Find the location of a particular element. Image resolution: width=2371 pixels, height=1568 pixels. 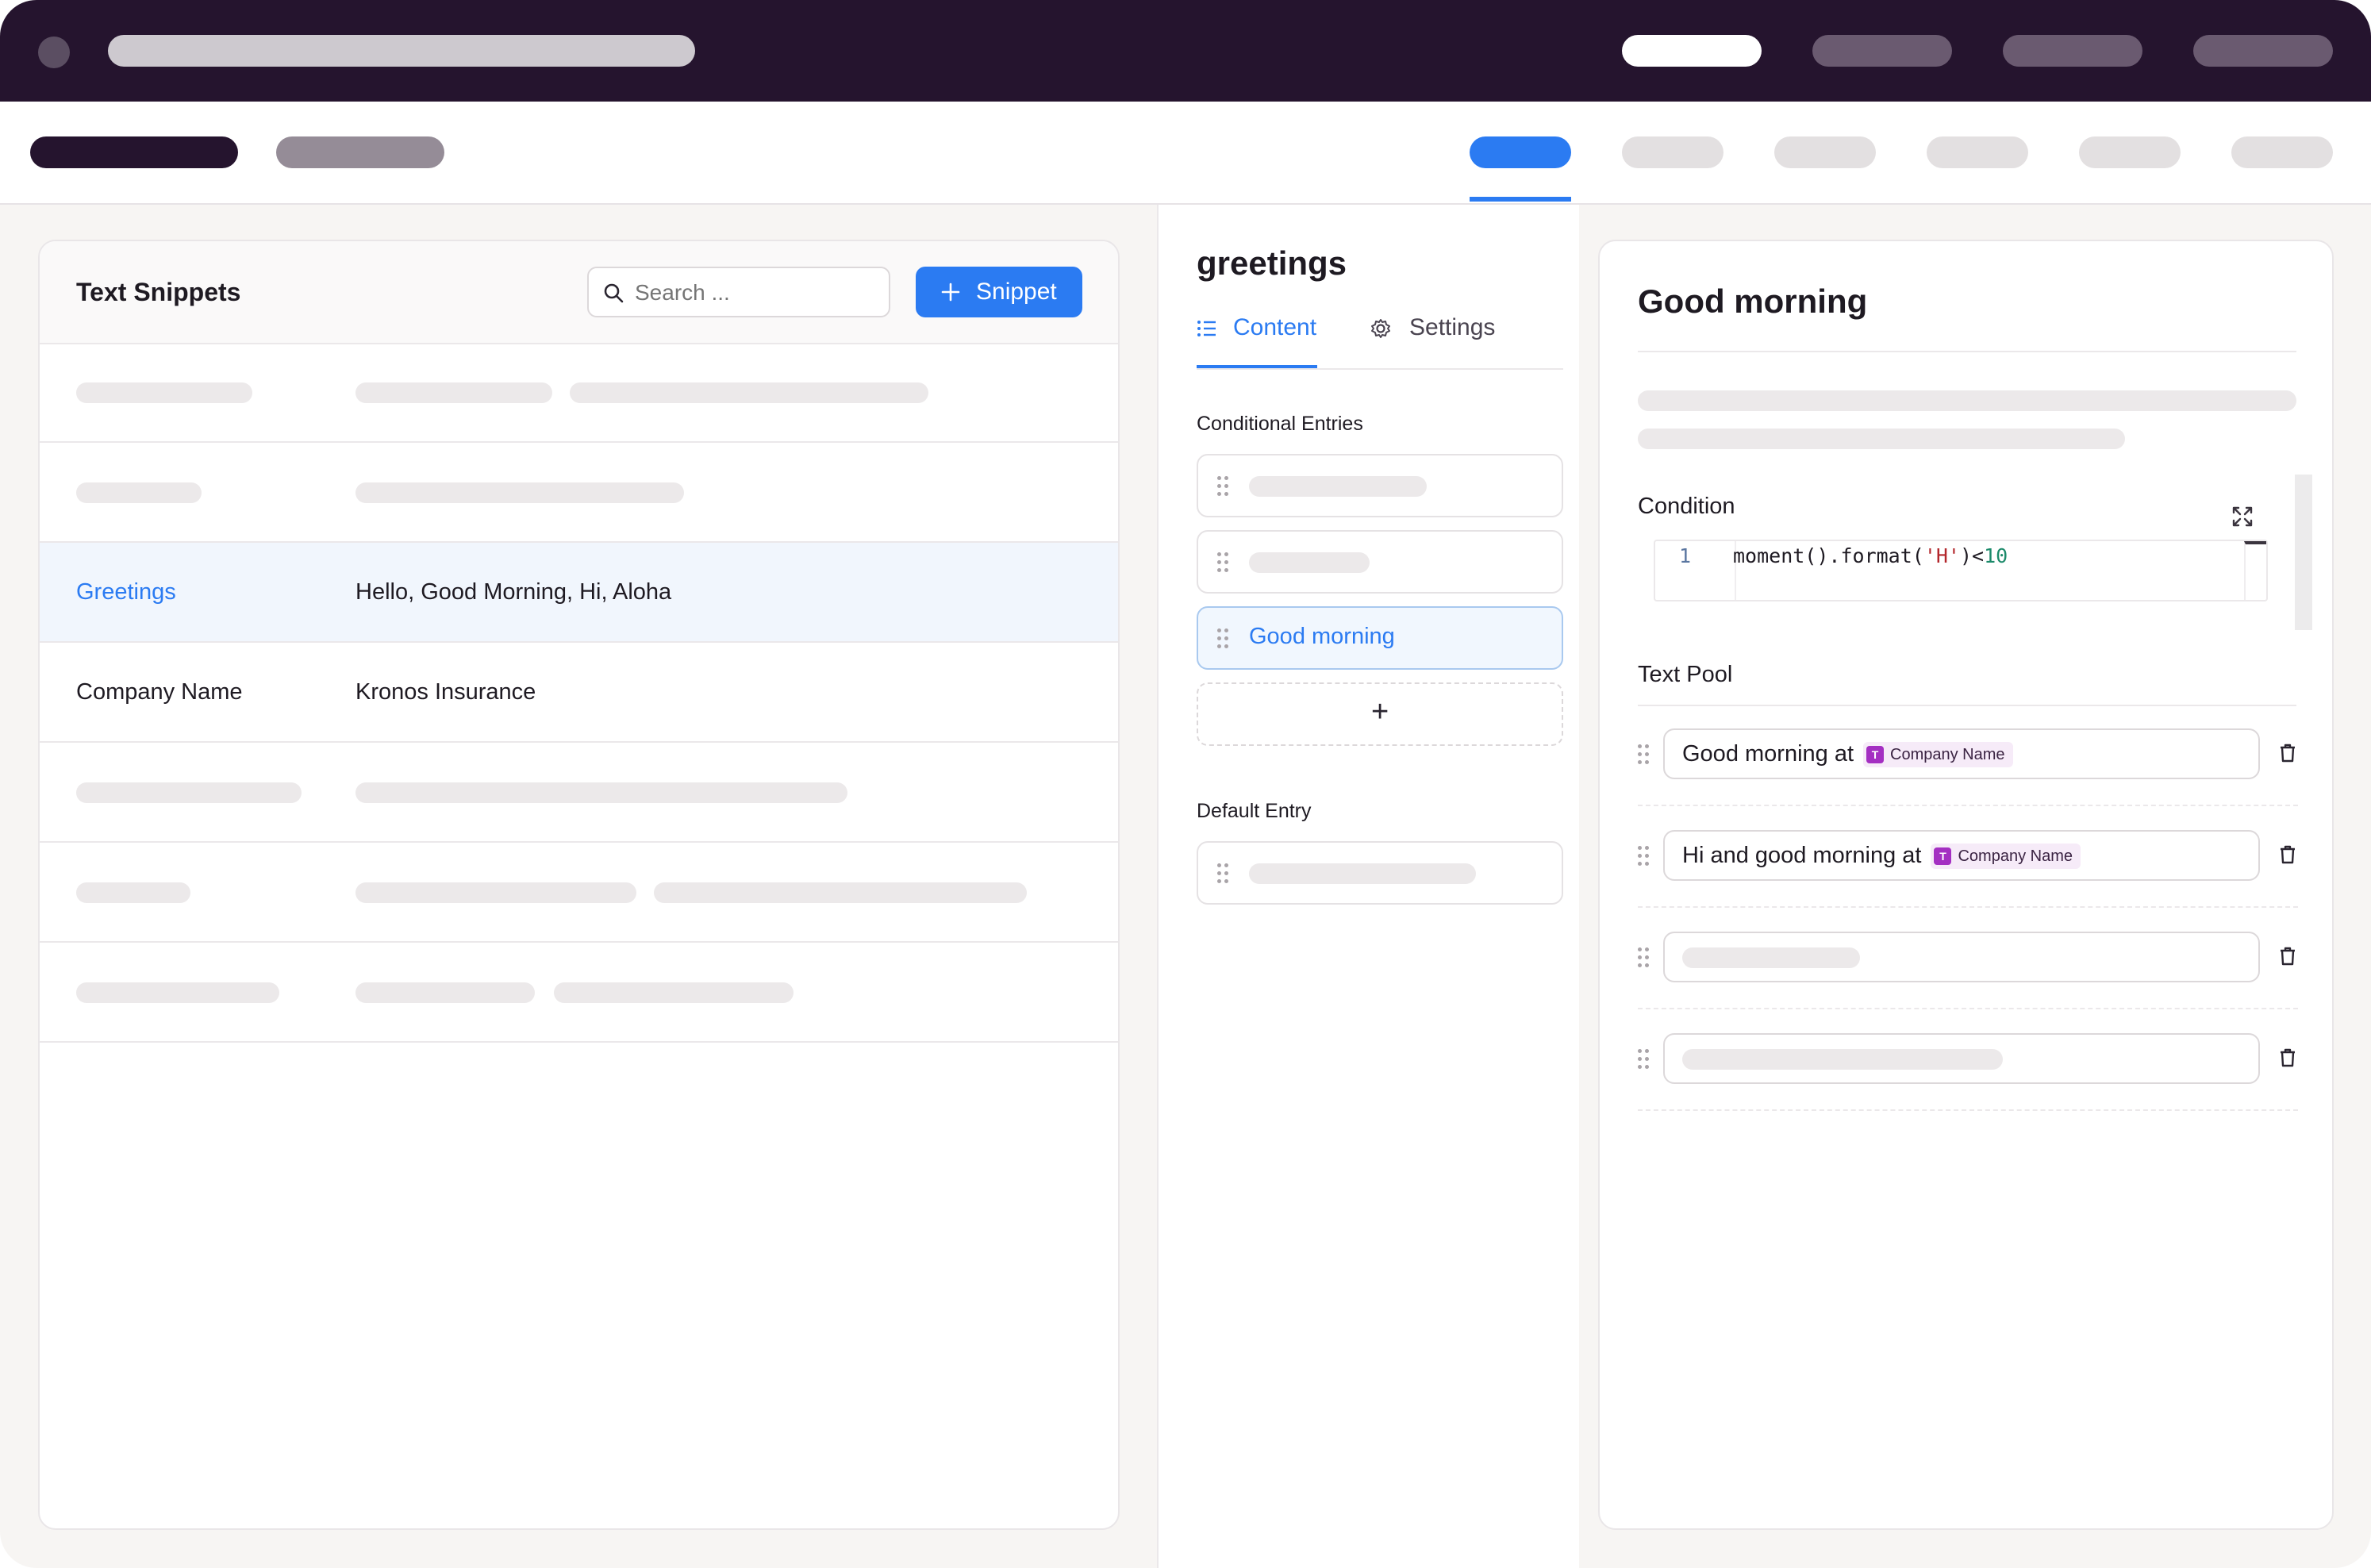

gear-icon is located at coordinates (1380, 328).